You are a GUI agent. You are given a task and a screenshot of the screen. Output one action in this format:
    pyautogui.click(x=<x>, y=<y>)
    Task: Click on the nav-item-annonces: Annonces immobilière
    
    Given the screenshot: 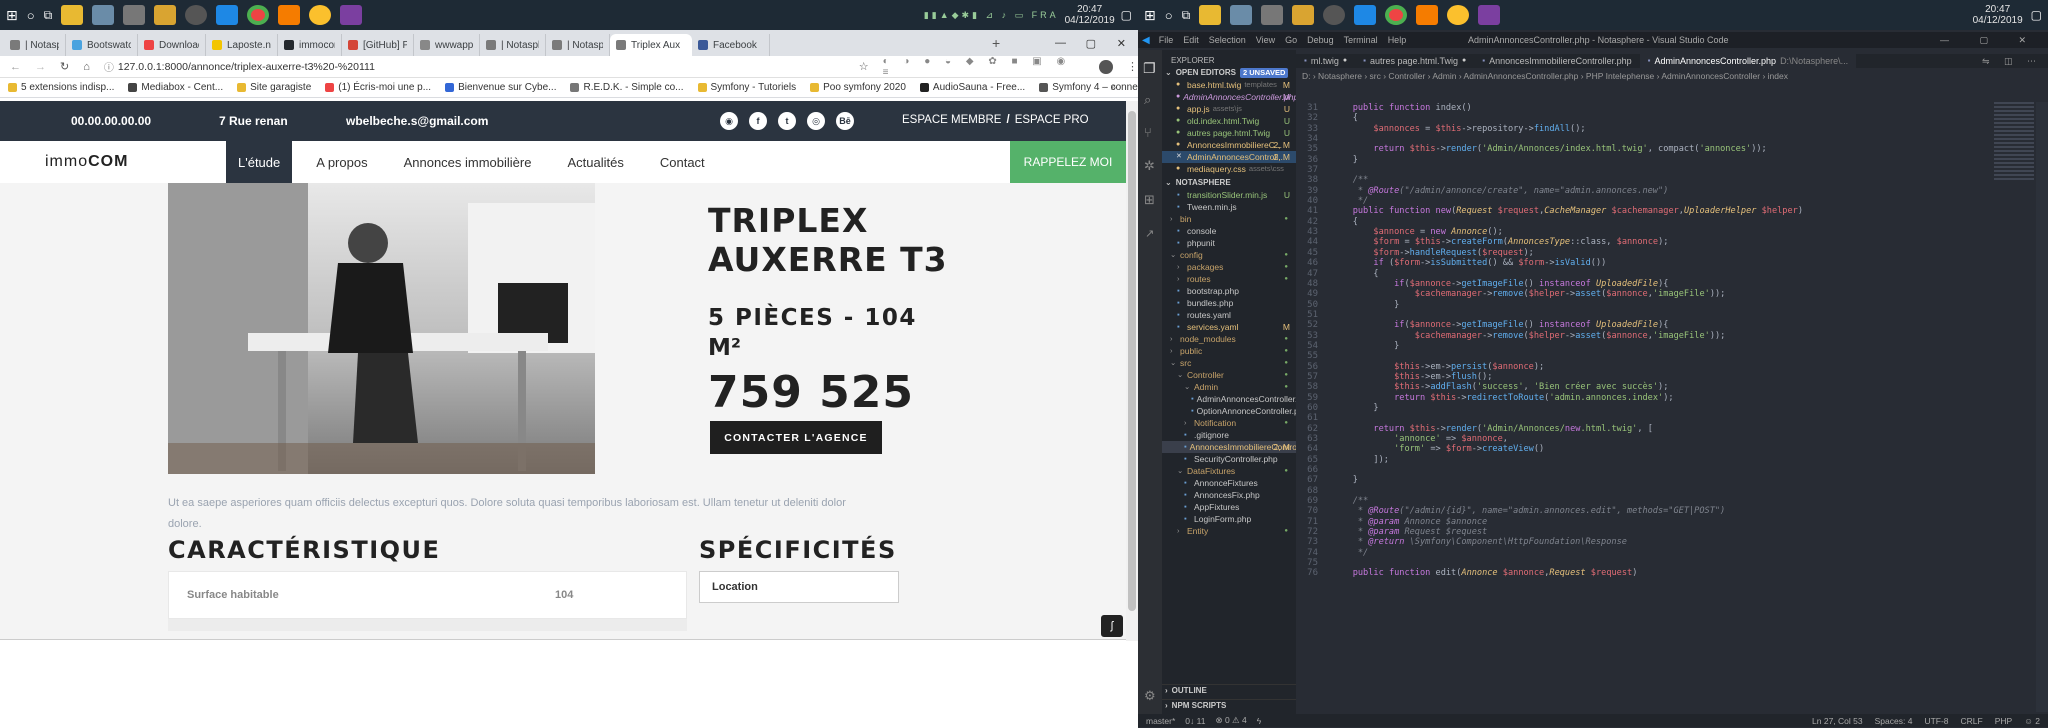 What is the action you would take?
    pyautogui.click(x=468, y=162)
    